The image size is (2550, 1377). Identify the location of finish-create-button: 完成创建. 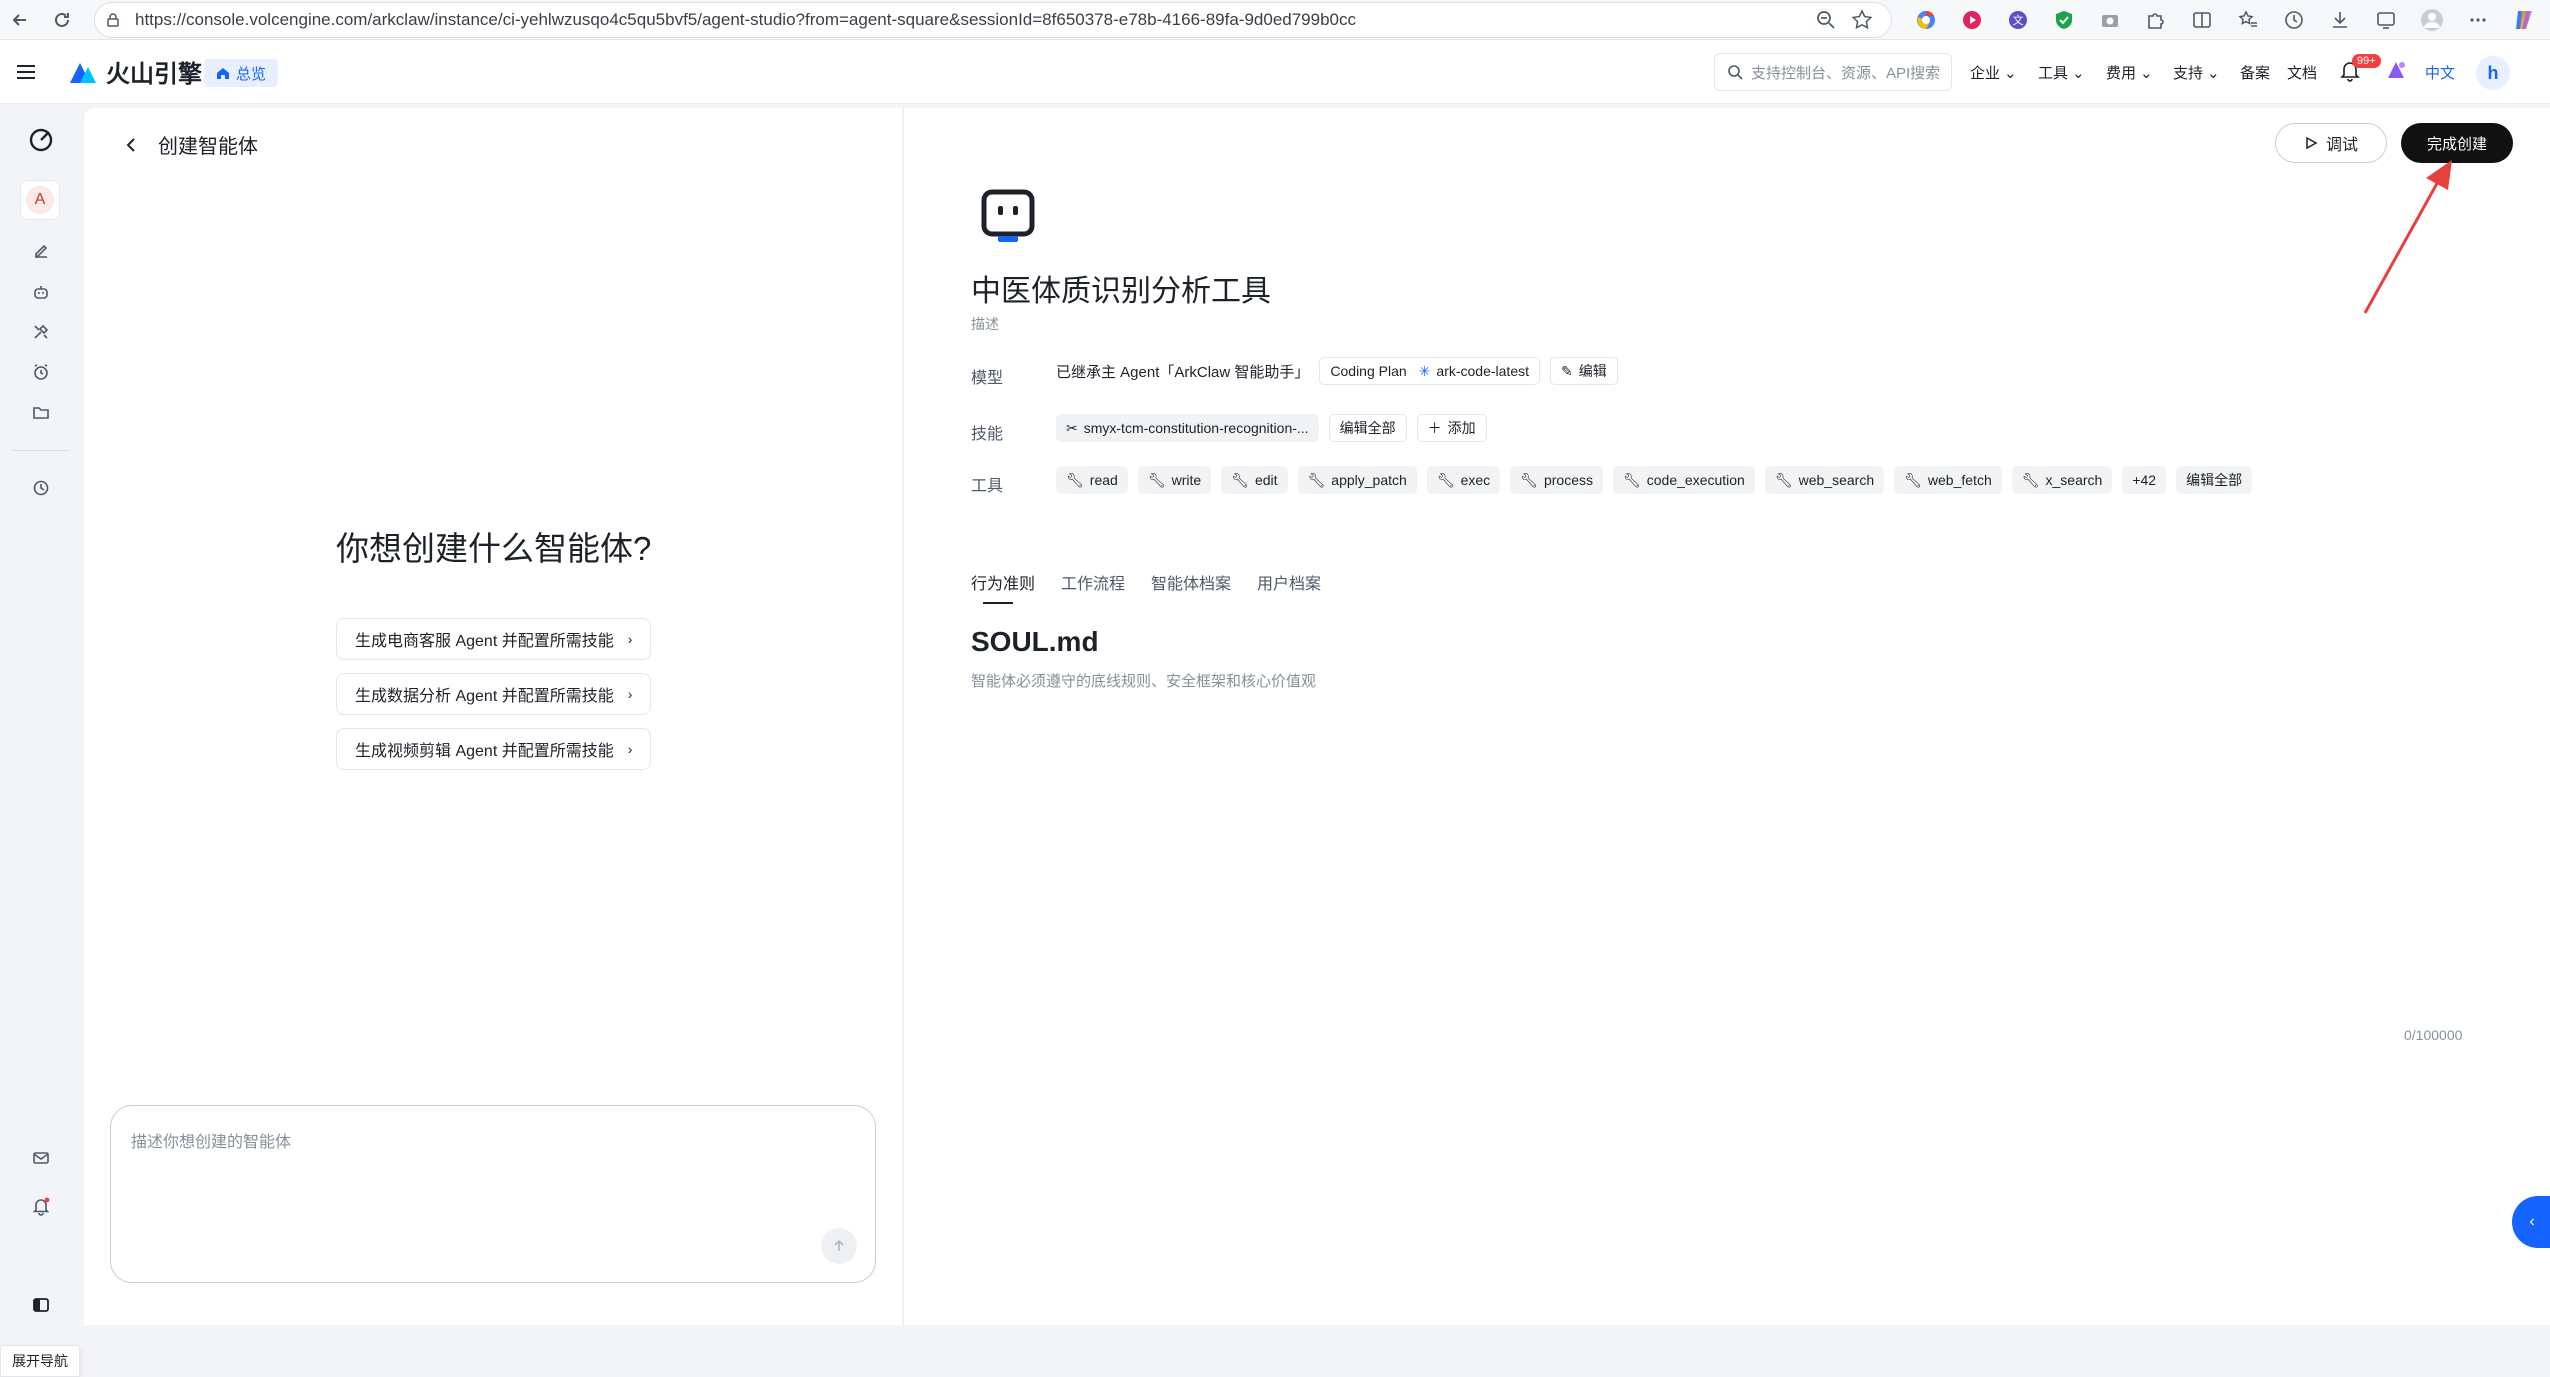
(2457, 143).